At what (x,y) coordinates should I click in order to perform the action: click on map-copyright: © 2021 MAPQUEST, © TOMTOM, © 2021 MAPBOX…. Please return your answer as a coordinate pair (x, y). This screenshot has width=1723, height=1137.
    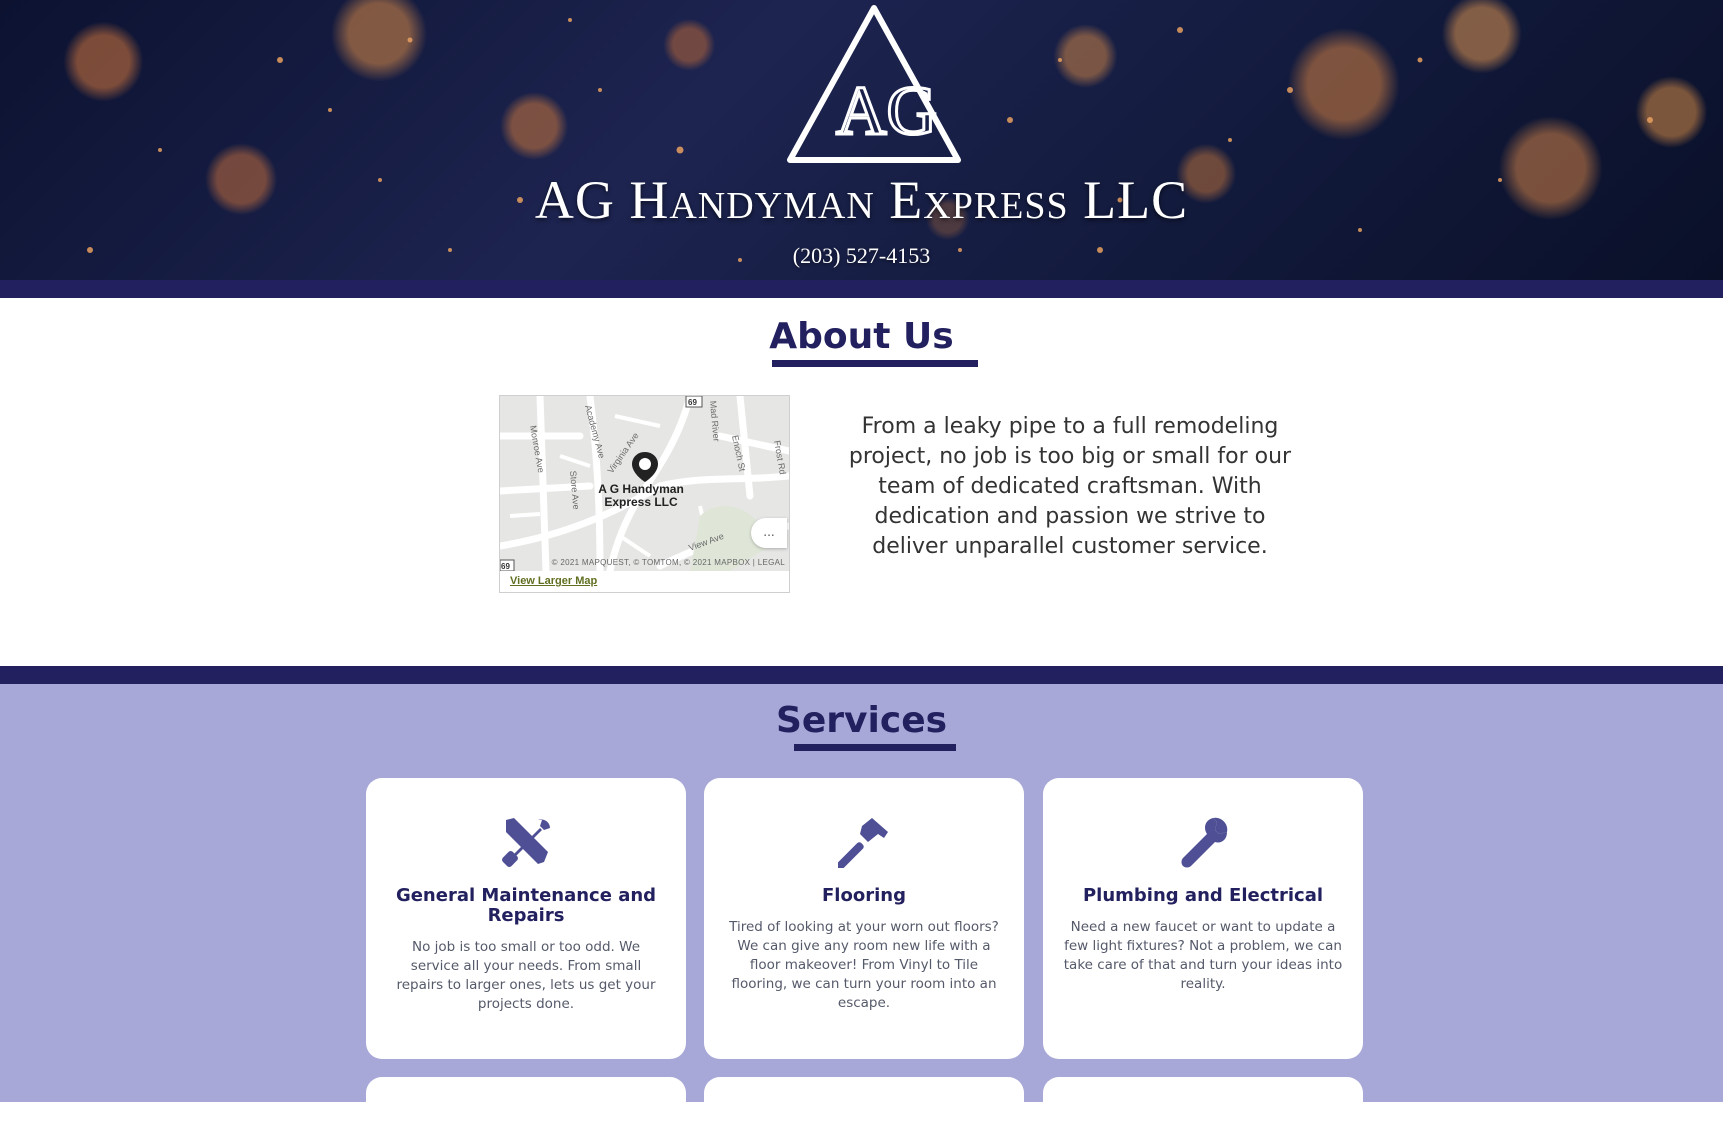
    Looking at the image, I should click on (668, 562).